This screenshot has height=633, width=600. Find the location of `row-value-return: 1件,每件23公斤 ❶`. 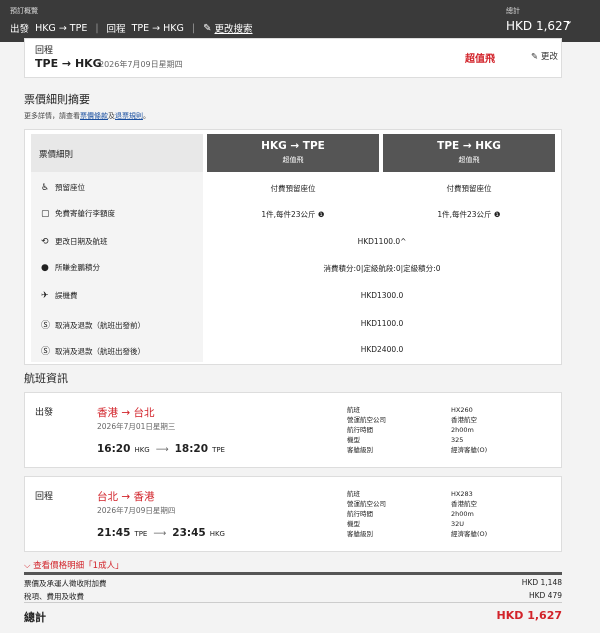

row-value-return: 1件,每件23公斤 ❶ is located at coordinates (469, 214).